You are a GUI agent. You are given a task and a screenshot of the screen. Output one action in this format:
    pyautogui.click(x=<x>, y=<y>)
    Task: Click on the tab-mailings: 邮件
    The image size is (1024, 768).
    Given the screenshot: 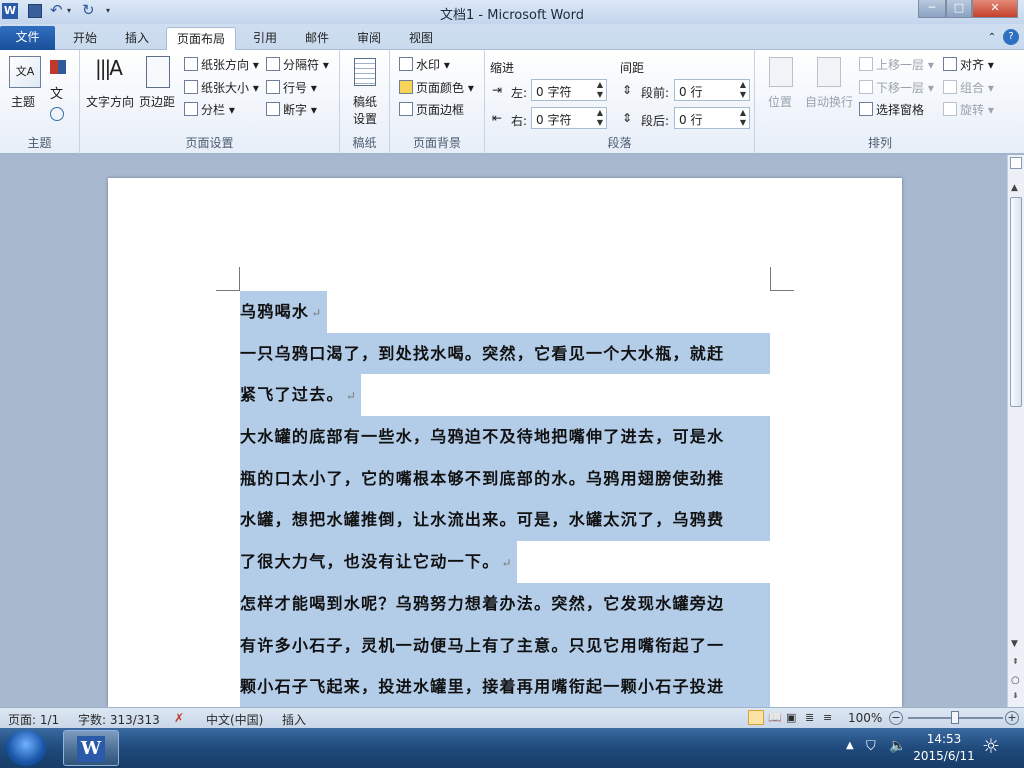 What is the action you would take?
    pyautogui.click(x=317, y=38)
    